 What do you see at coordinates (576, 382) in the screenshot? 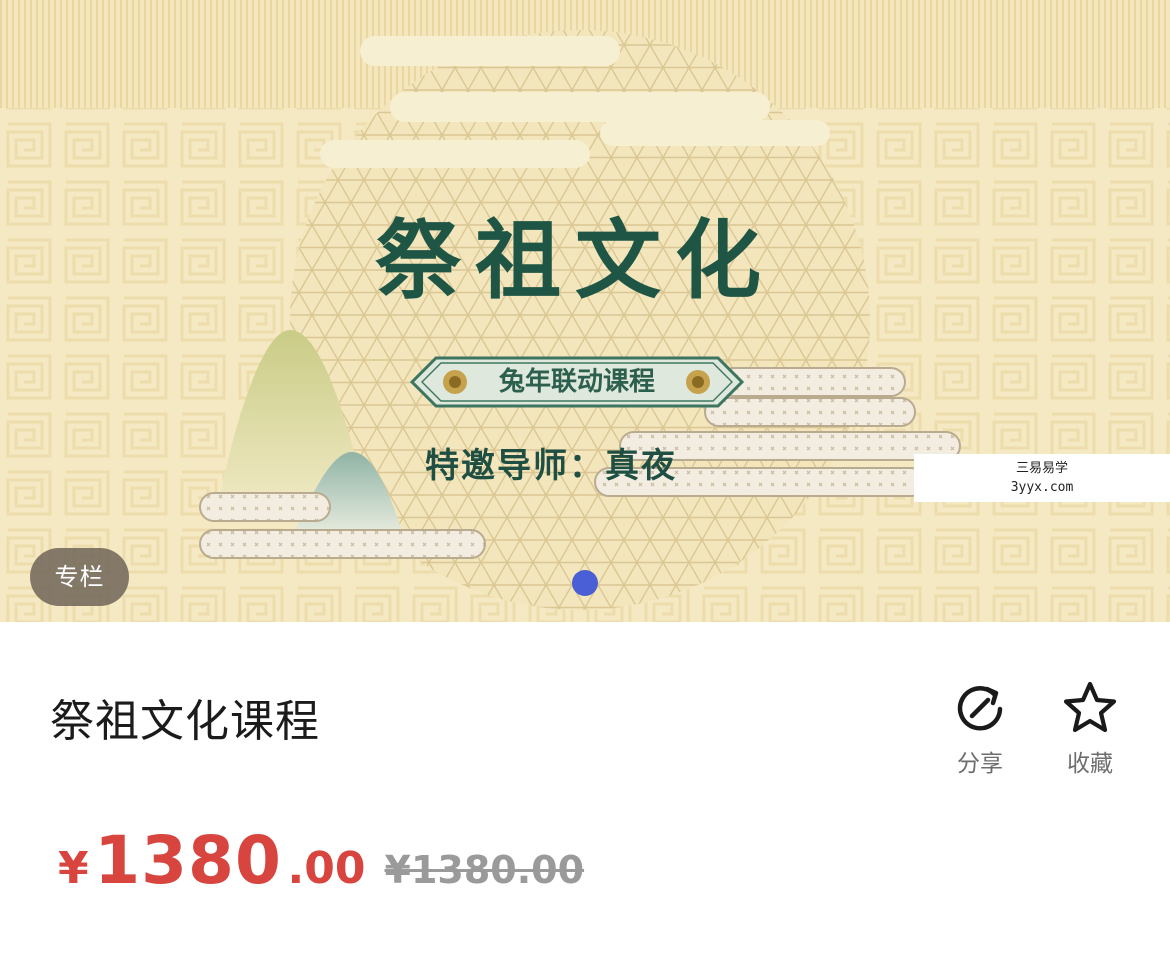
I see `banner-ribbon-text: 兔年联动课程` at bounding box center [576, 382].